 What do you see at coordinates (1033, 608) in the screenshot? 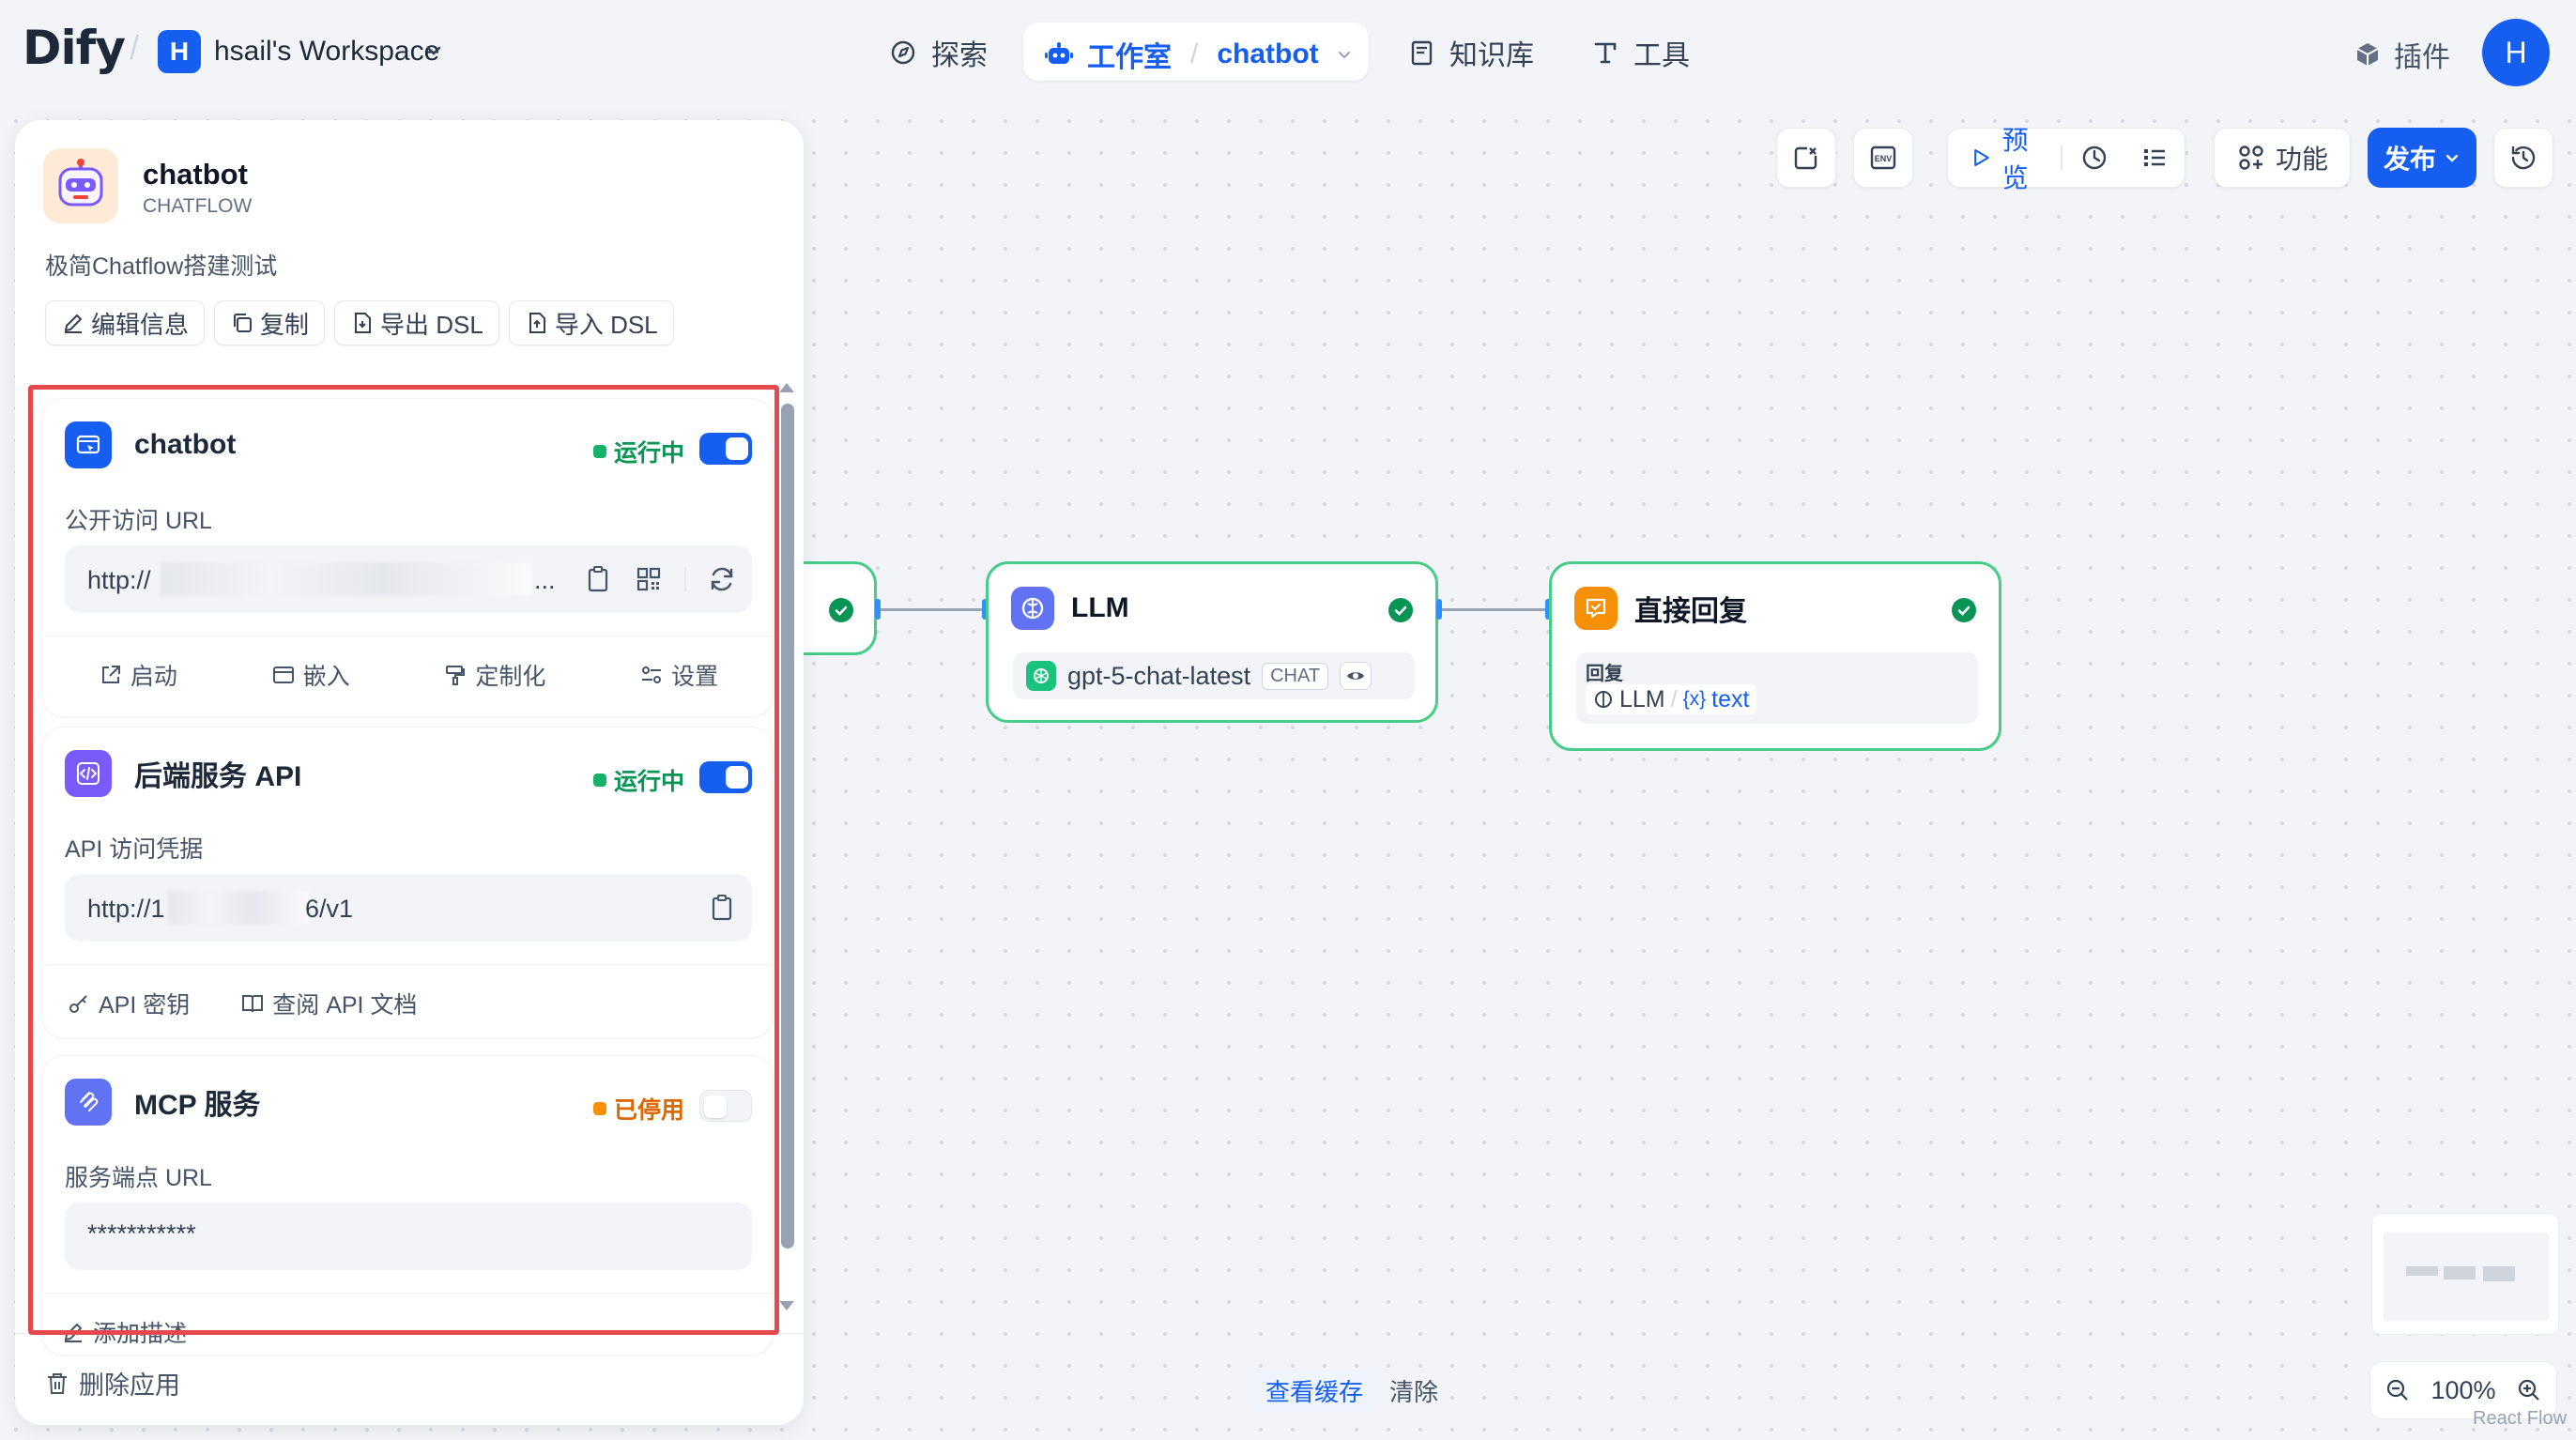
I see `brain-icon` at bounding box center [1033, 608].